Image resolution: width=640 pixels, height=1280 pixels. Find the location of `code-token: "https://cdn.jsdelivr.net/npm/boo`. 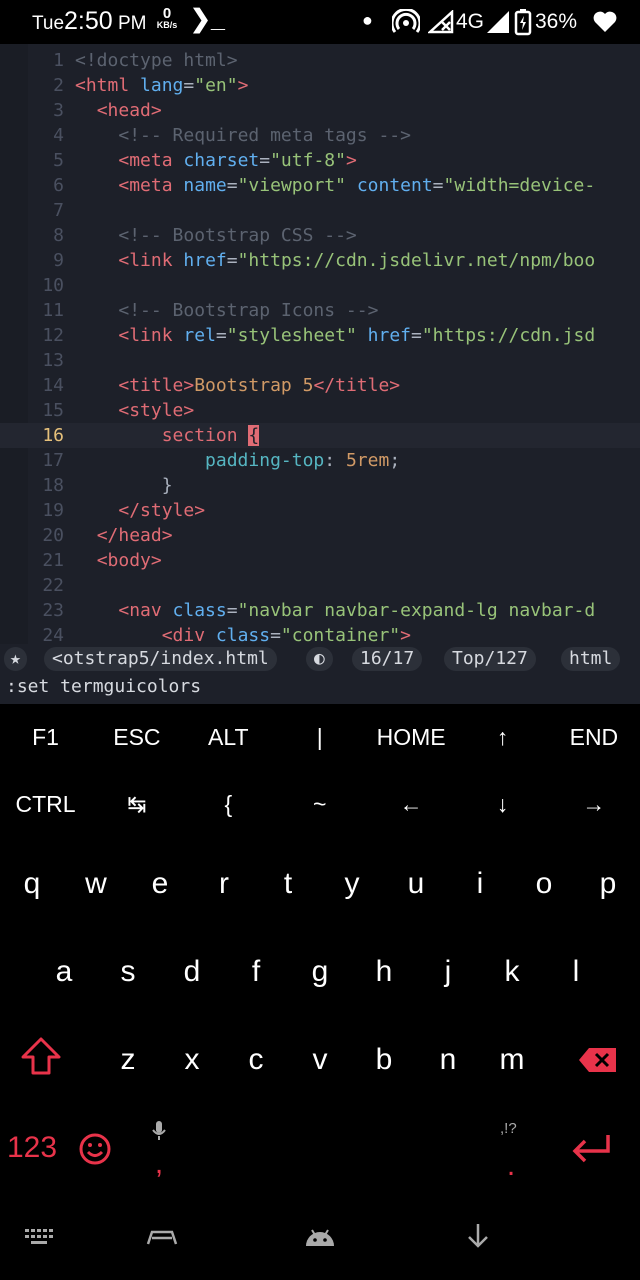

code-token: "https://cdn.jsdelivr.net/npm/boo is located at coordinates (416, 260).